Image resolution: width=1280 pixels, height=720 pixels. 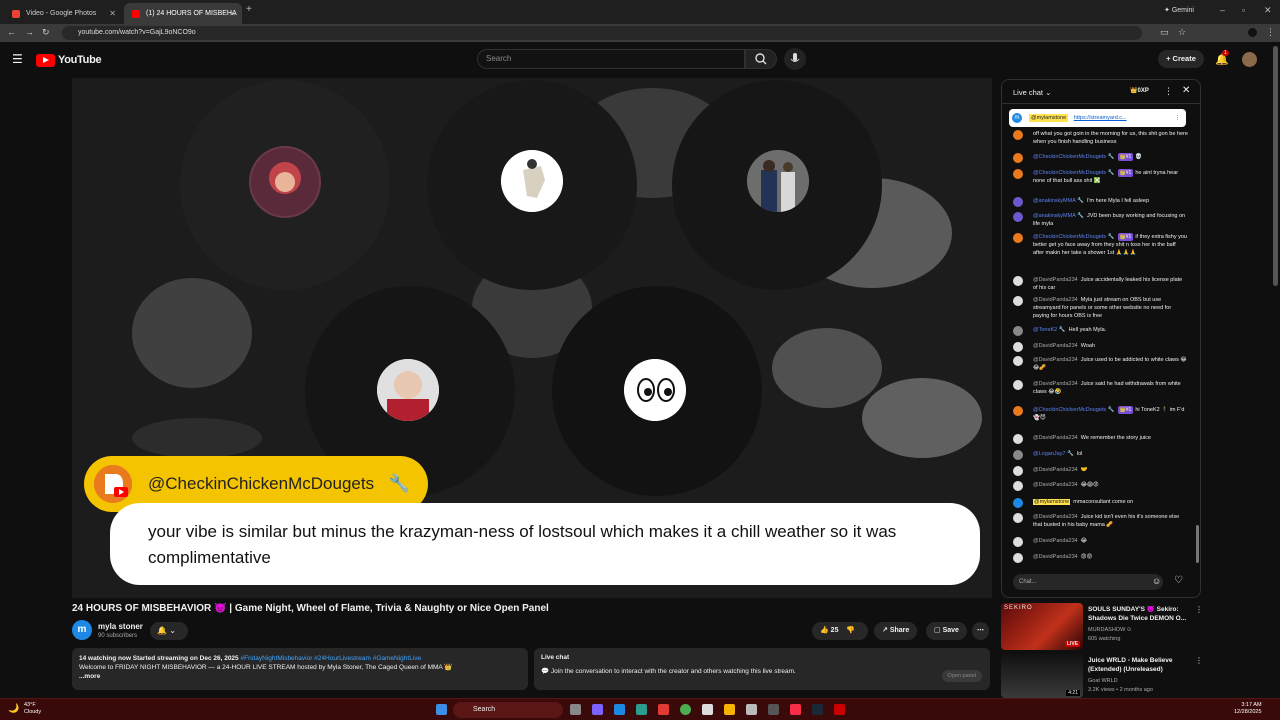 What do you see at coordinates (980, 631) in the screenshot?
I see `more-actions-button: ⋯` at bounding box center [980, 631].